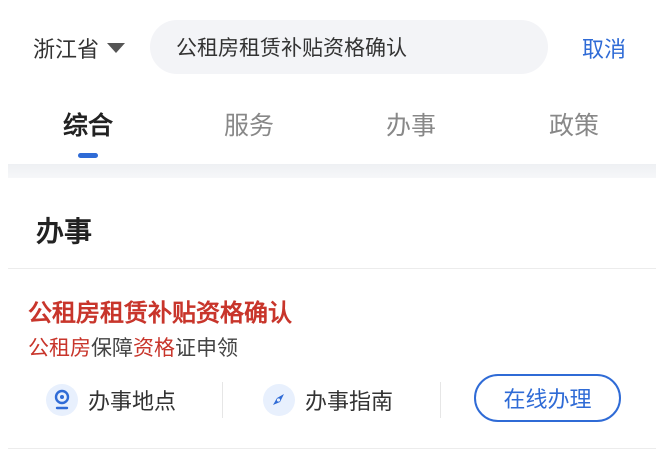  Describe the element at coordinates (59, 348) in the screenshot. I see `subtitle-part: 公租房` at that location.